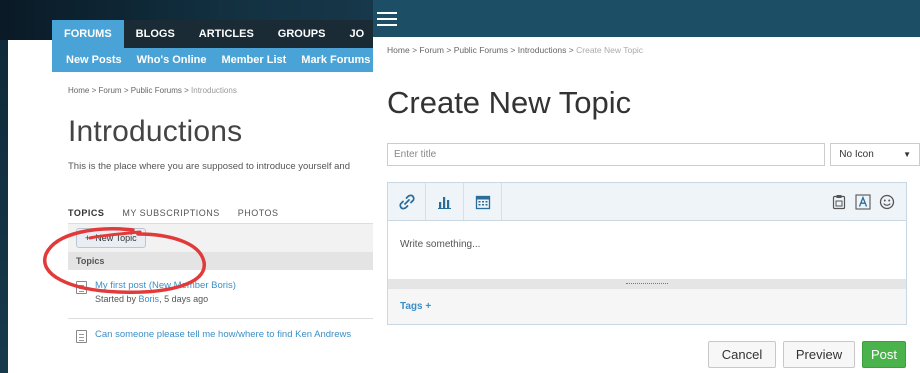  Describe the element at coordinates (387, 18) in the screenshot. I see `hamburger-menu-icon` at that location.